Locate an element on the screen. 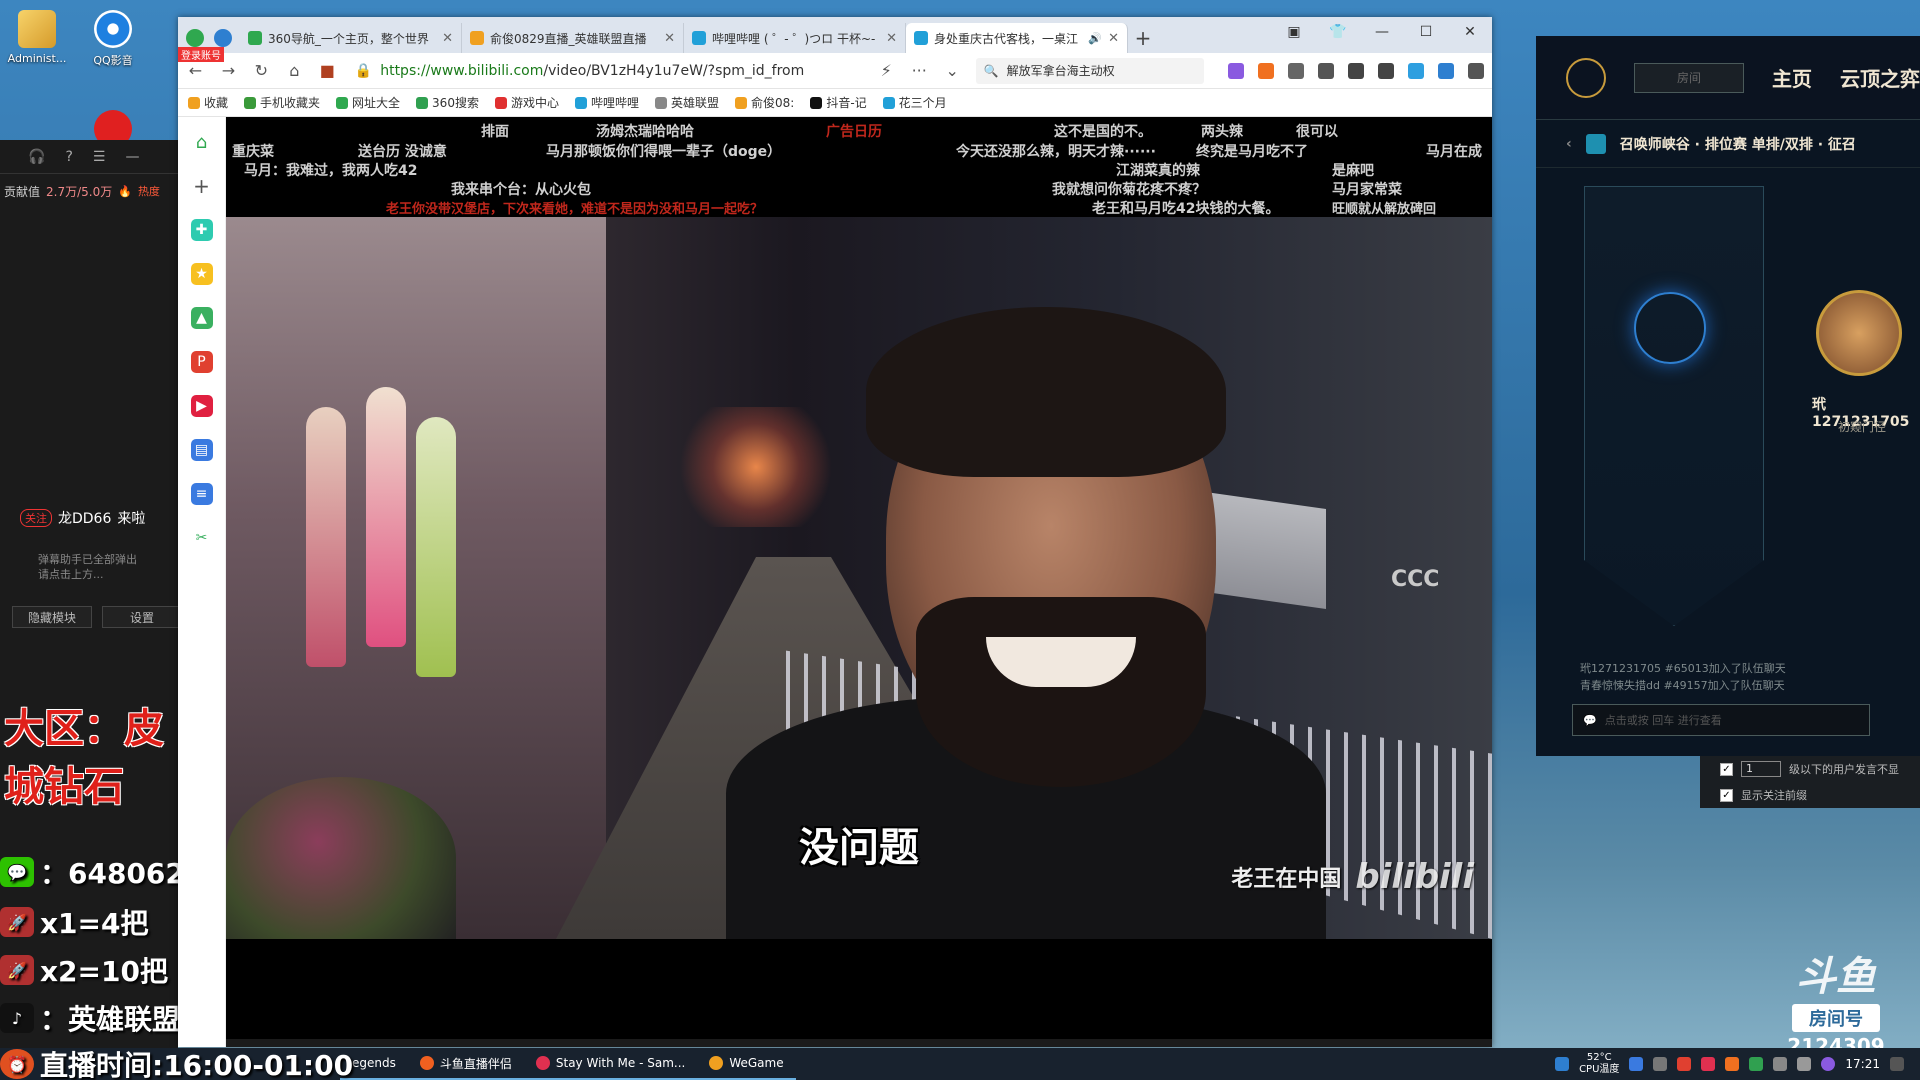  chevron-down-icon: ⌄ is located at coordinates (952, 70).